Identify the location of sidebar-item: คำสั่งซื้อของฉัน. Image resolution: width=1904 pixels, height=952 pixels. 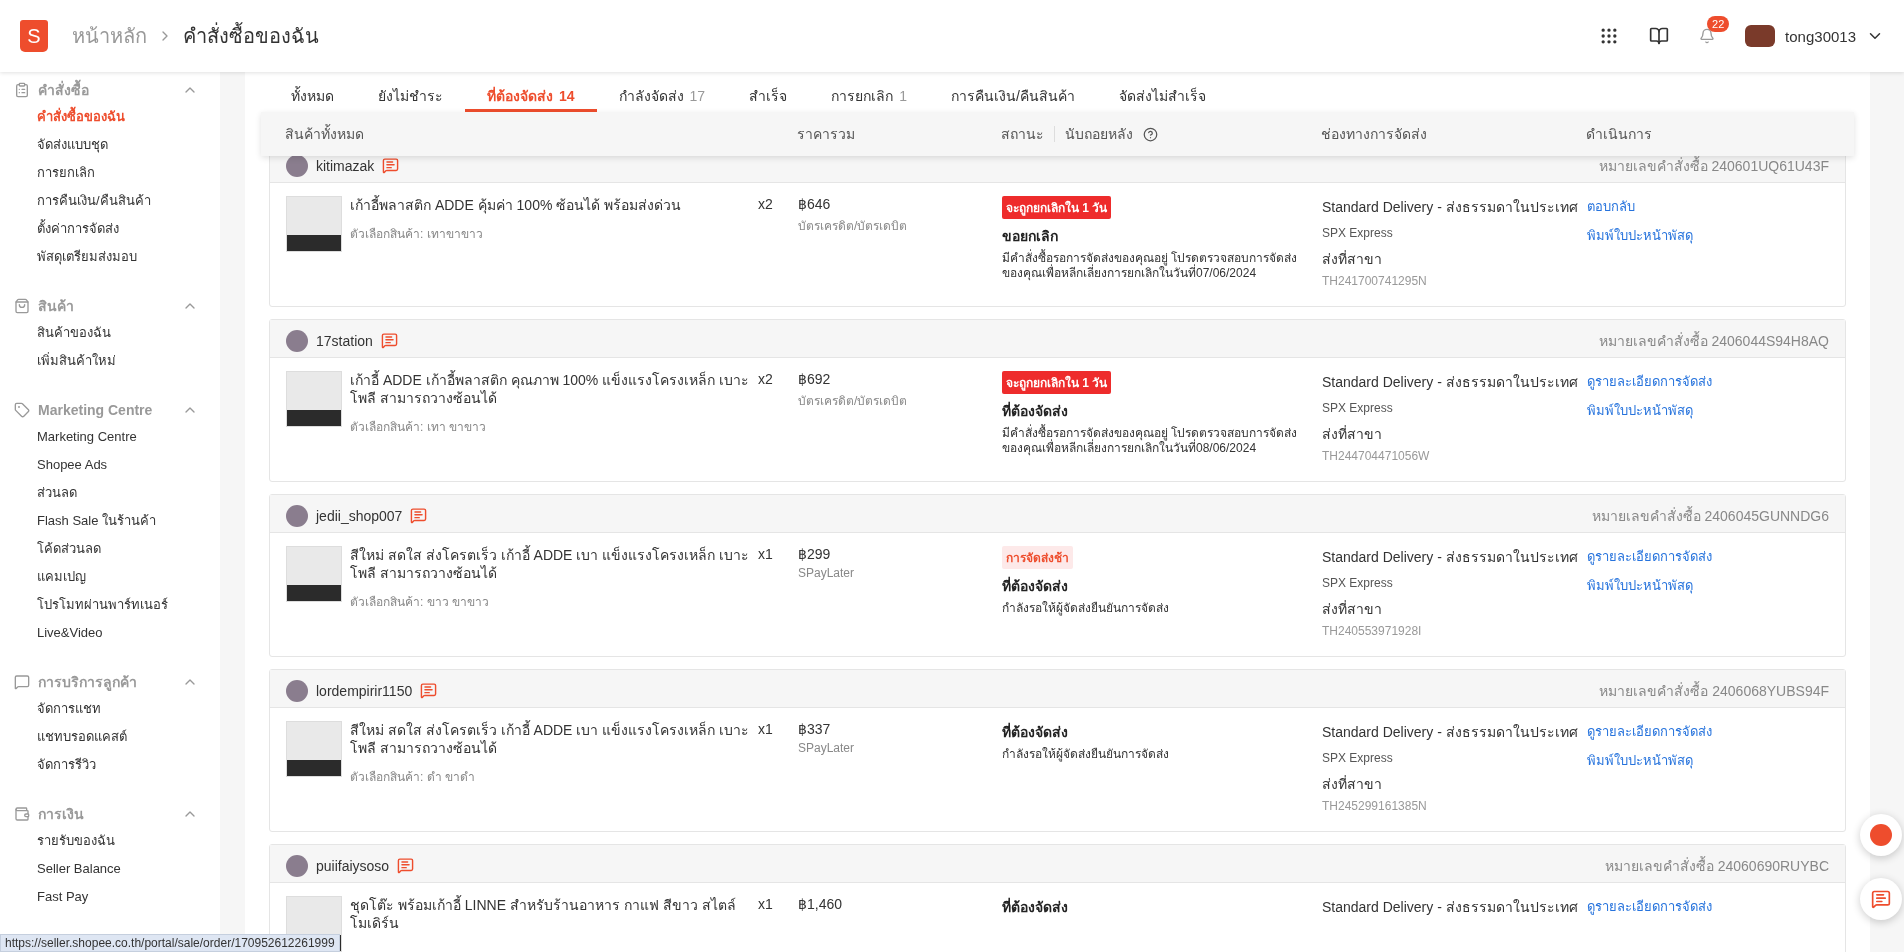
(110, 118).